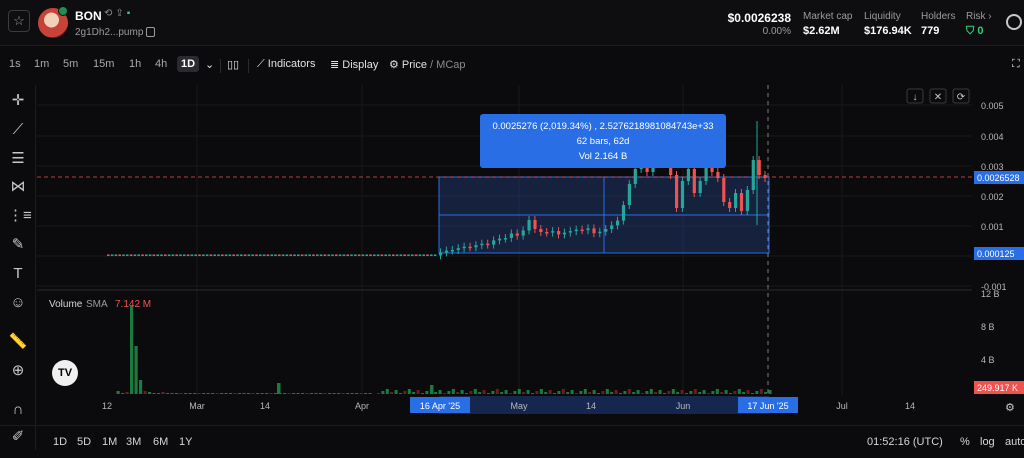 Image resolution: width=1024 pixels, height=458 pixels. I want to click on magnet-icon: ∩, so click(18, 410).